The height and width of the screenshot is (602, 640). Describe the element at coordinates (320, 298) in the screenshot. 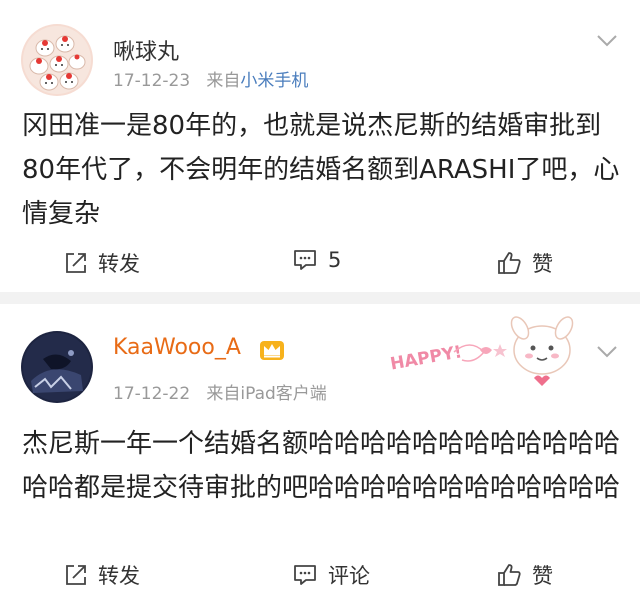

I see `post-divider` at that location.